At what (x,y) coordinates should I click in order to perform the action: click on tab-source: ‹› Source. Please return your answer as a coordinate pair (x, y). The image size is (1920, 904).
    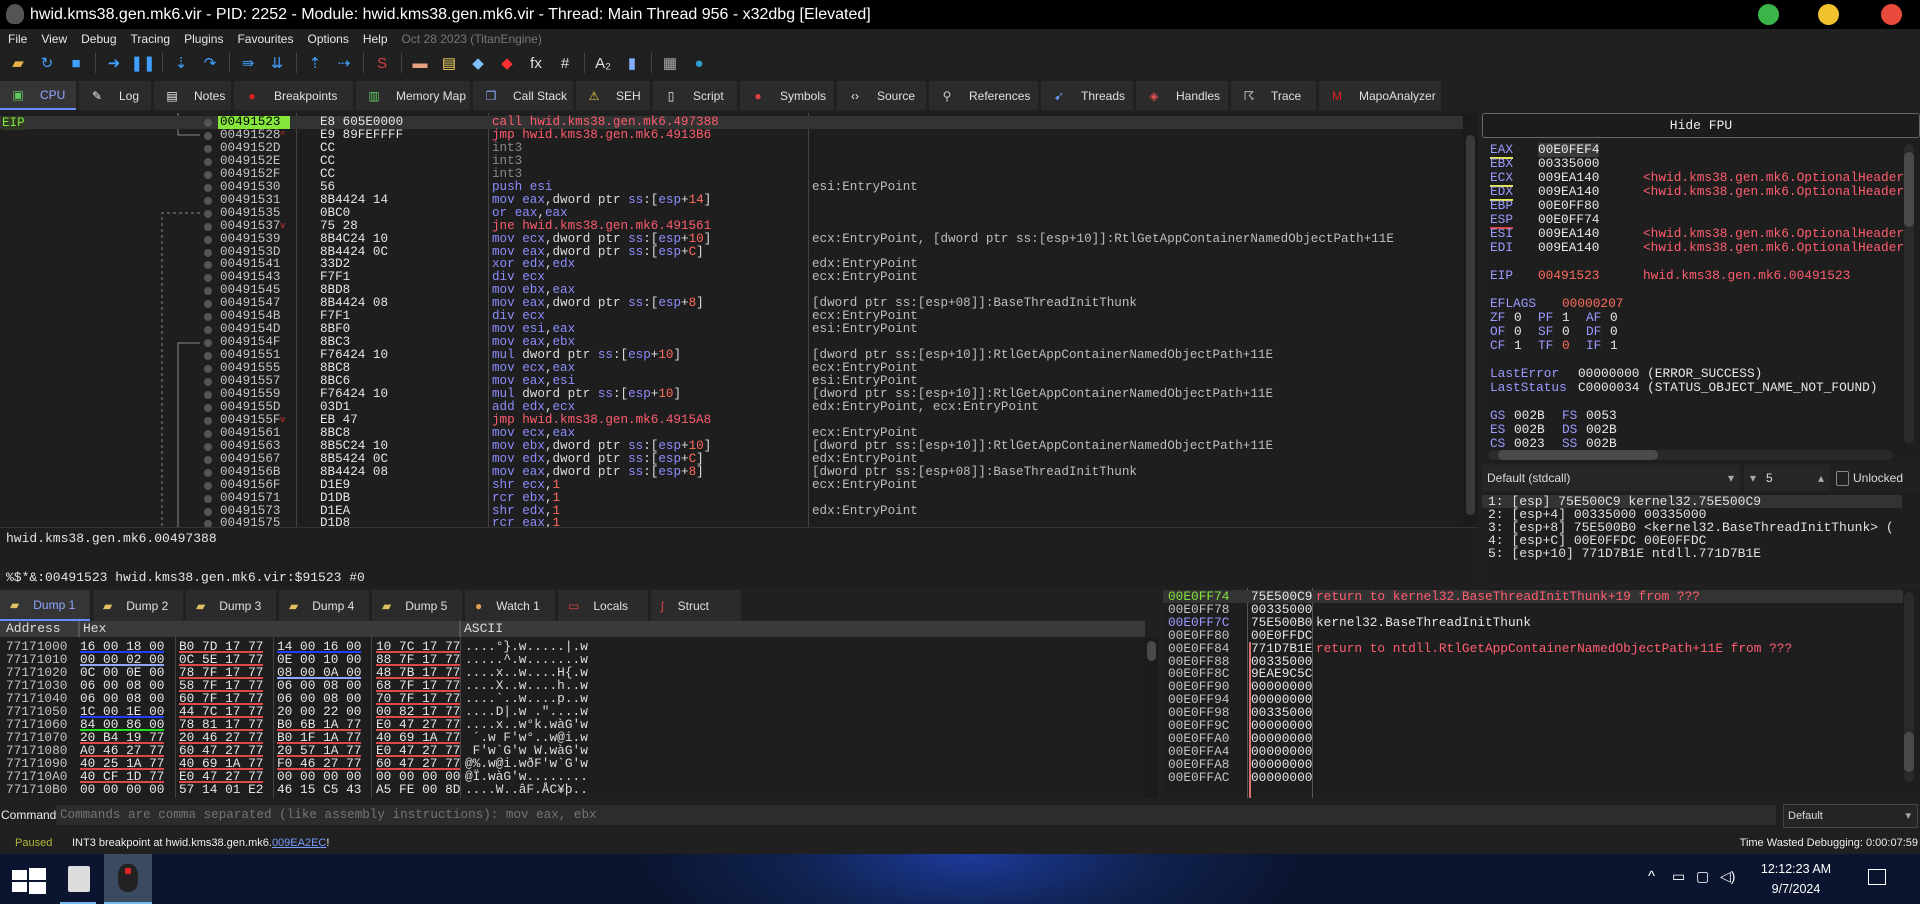
    Looking at the image, I should click on (881, 95).